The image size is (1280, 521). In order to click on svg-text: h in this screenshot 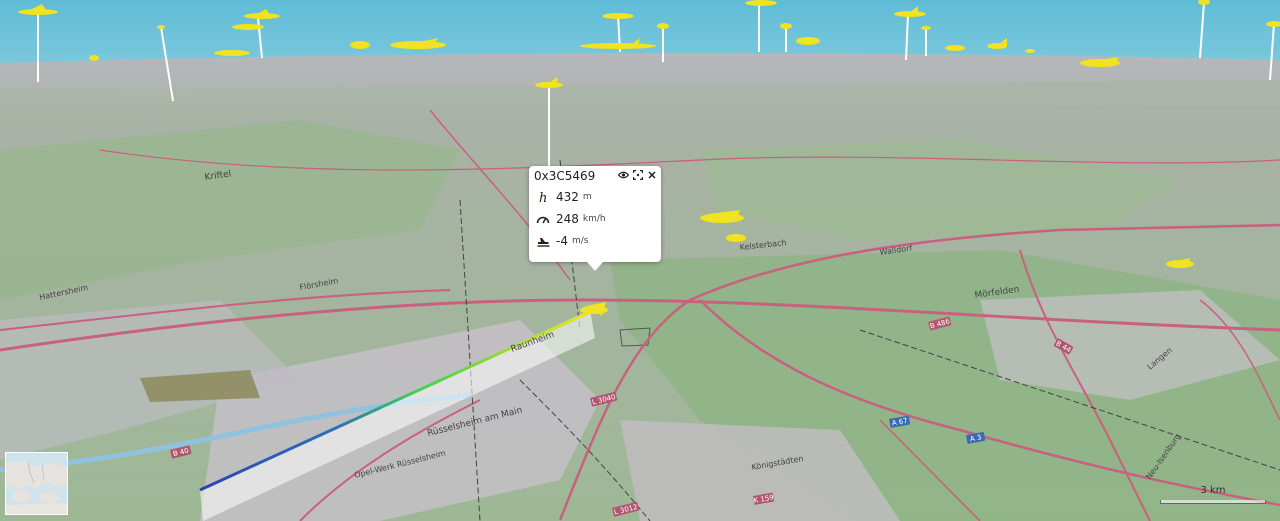, I will do `click(543, 197)`.